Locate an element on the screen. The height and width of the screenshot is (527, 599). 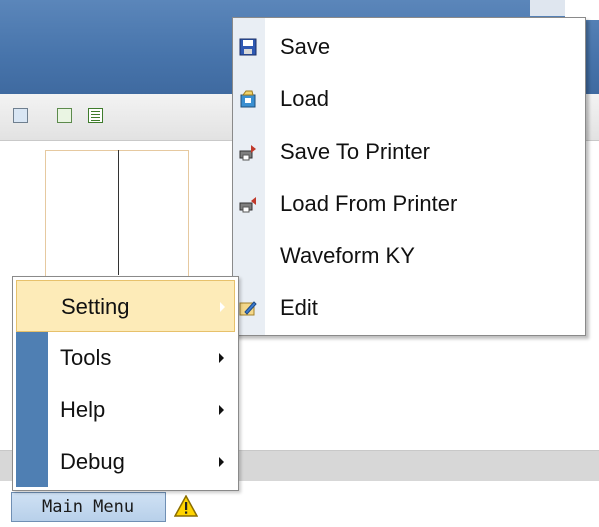
menu-item-save-label: Save is located at coordinates (305, 46).